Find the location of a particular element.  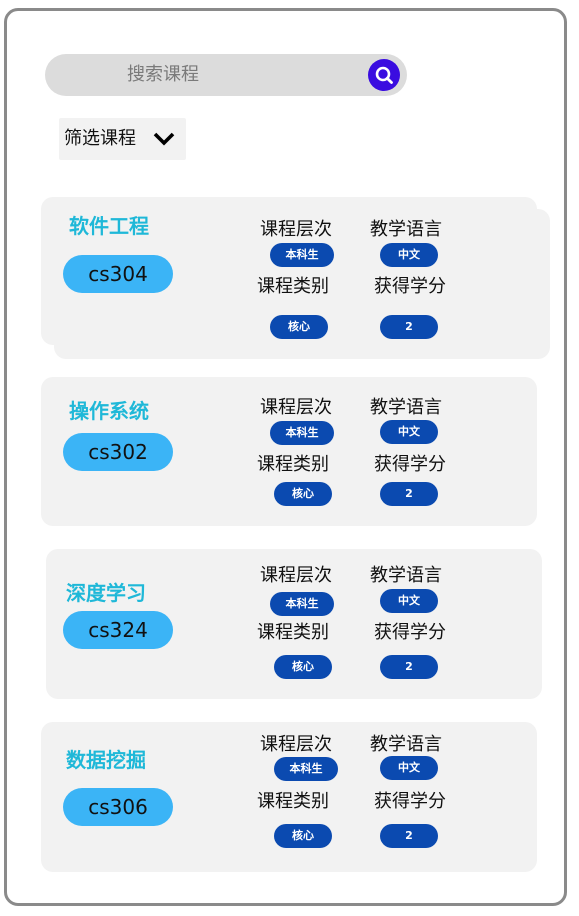

search-button is located at coordinates (384, 75).